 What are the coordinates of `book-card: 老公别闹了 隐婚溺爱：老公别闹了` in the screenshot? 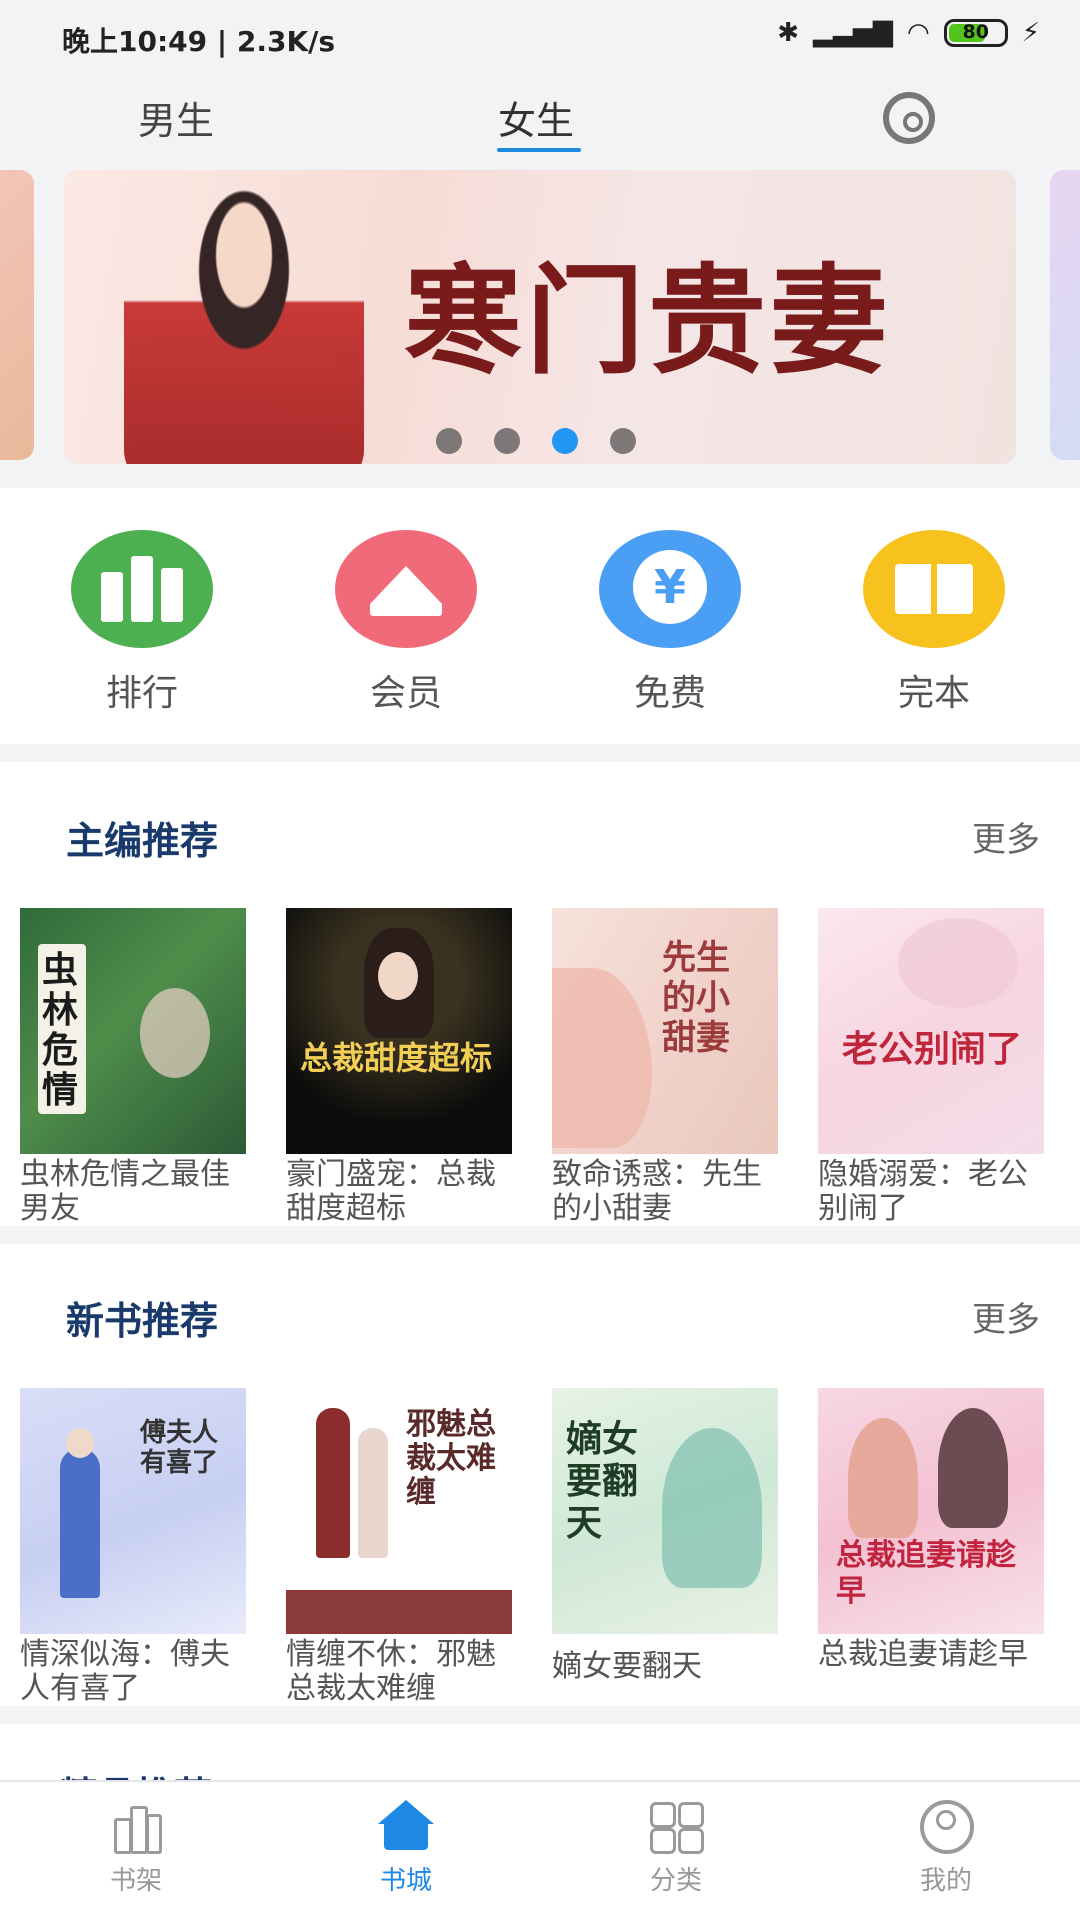 It's located at (931, 1067).